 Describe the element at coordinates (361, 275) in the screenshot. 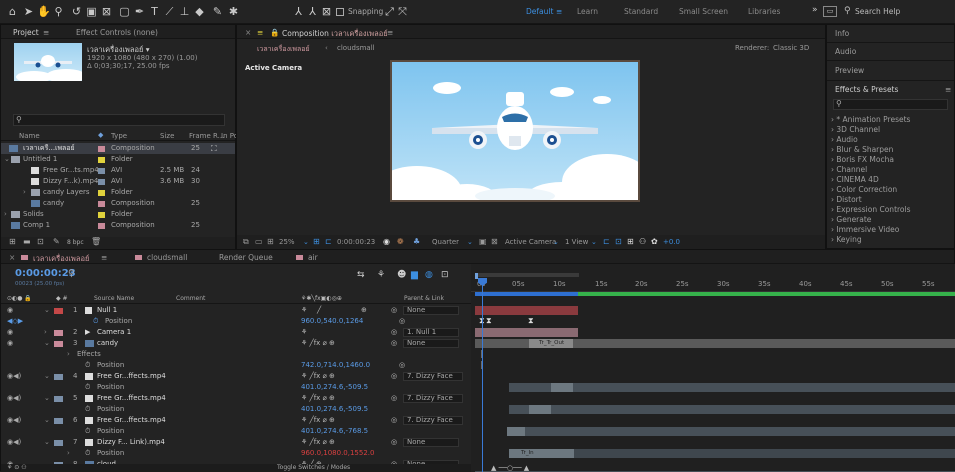

I see `comp-mini-flowchart-icon: ⇆` at that location.